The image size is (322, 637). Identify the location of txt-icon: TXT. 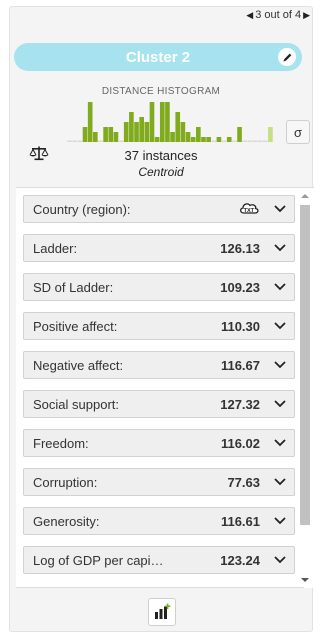
(249, 209).